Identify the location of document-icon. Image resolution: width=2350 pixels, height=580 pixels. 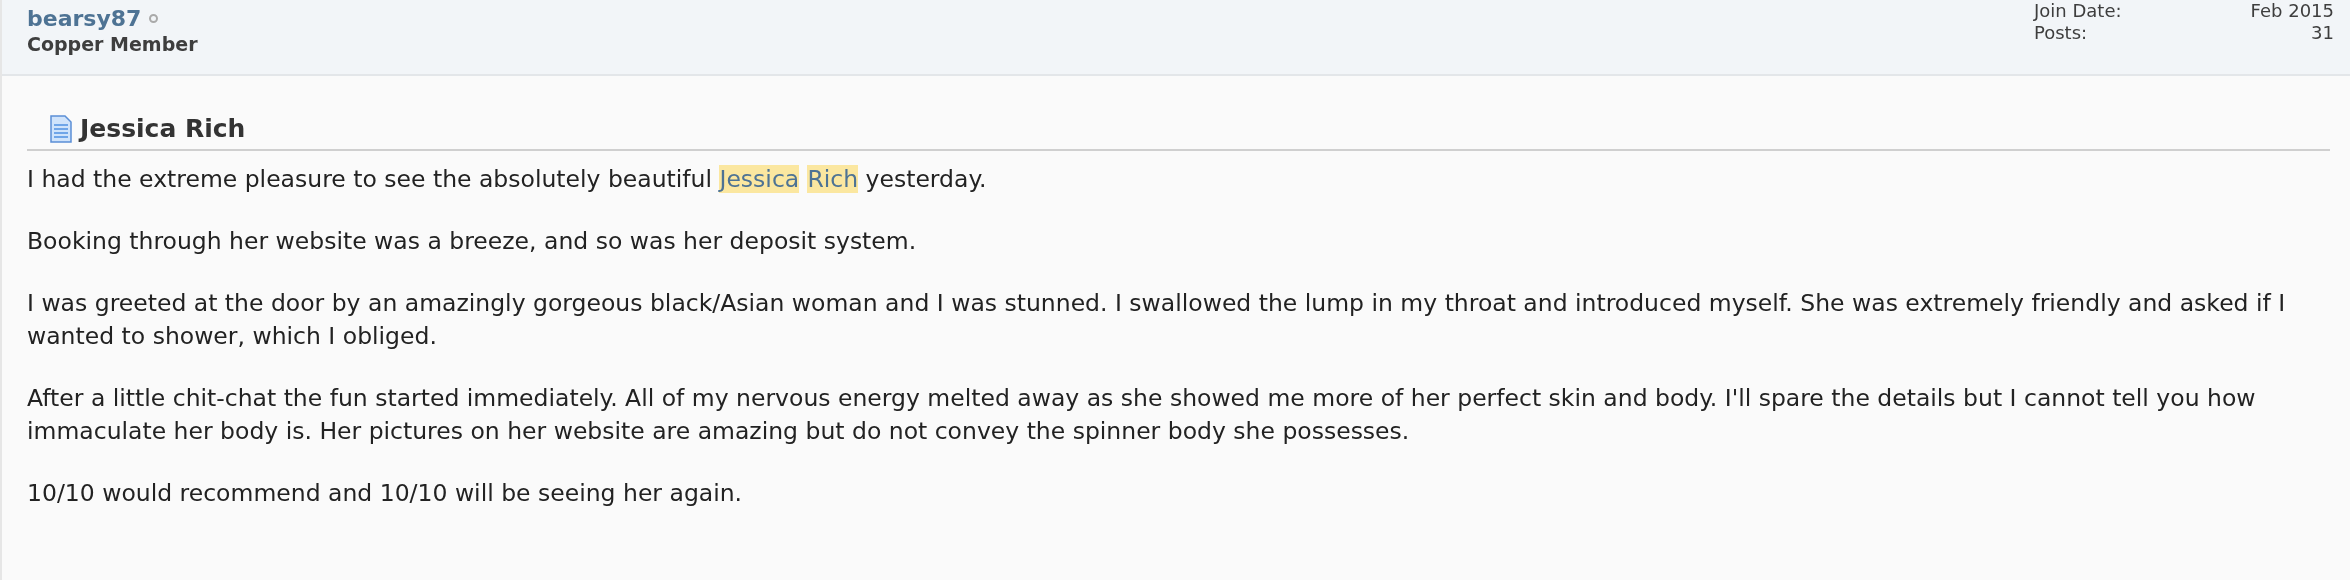
(61, 128).